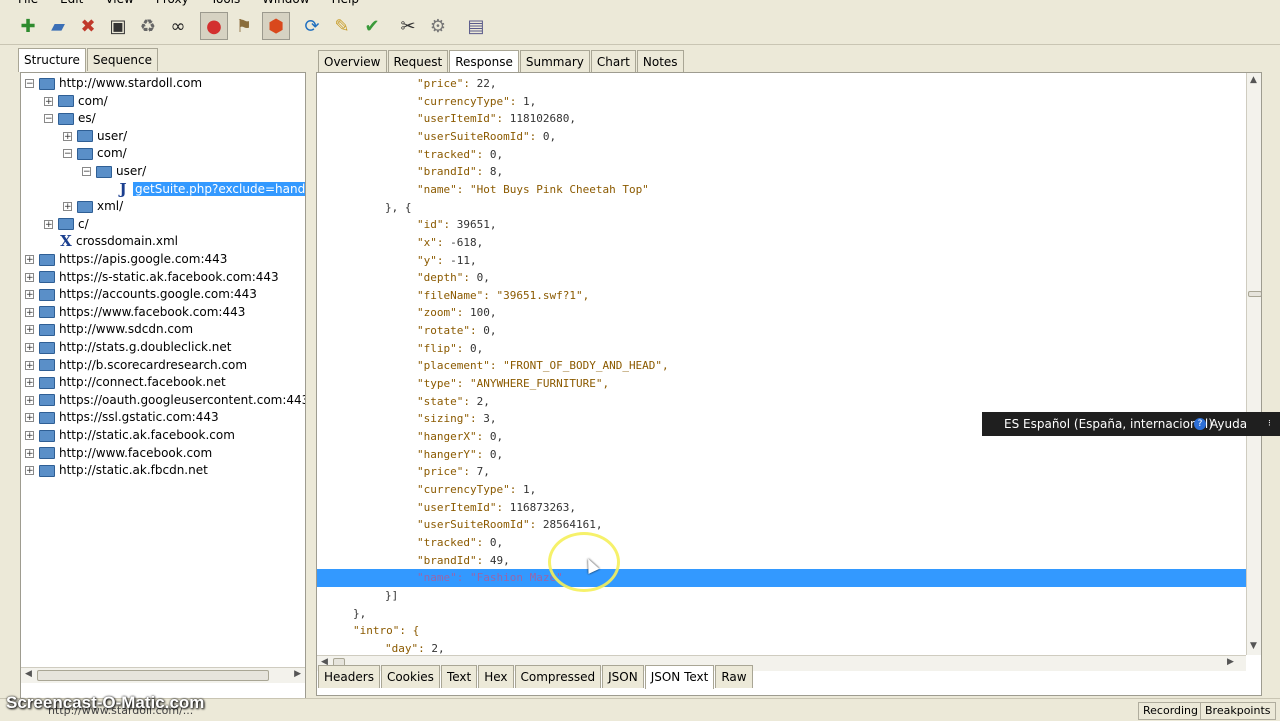  I want to click on tab-headers: Headers, so click(349, 676).